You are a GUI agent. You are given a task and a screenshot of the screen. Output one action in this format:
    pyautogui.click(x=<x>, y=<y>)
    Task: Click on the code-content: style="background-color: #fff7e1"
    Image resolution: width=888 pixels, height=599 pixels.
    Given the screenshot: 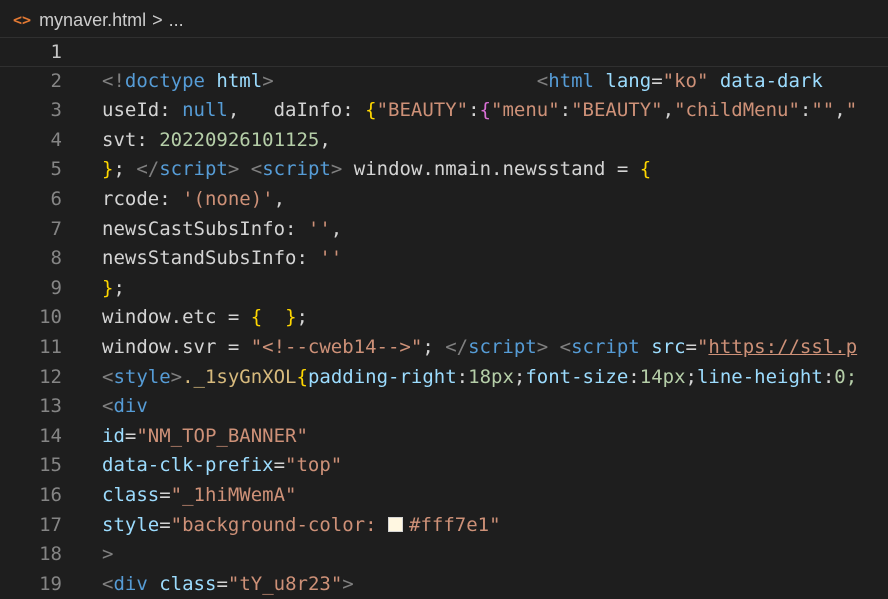 What is the action you would take?
    pyautogui.click(x=301, y=526)
    